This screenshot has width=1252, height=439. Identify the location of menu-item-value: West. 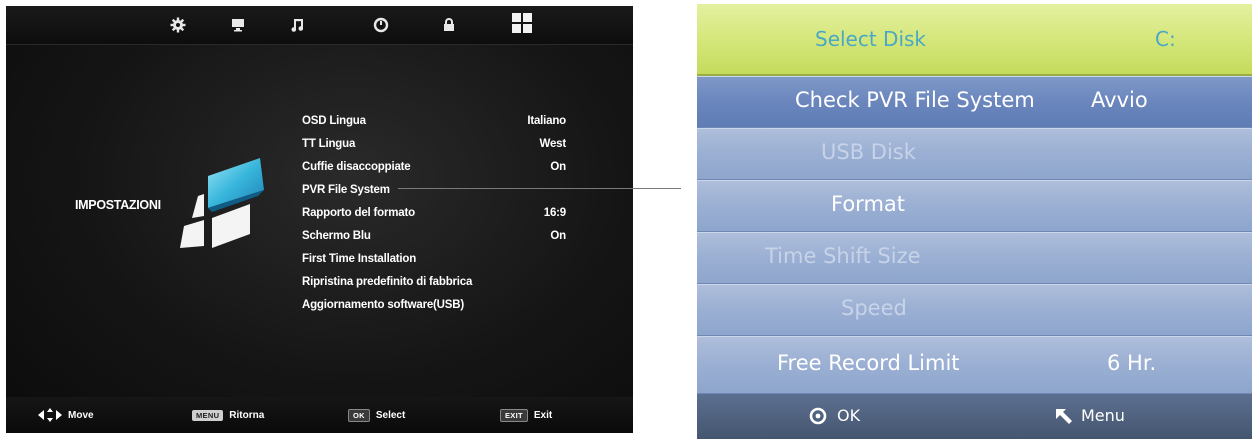
(553, 144).